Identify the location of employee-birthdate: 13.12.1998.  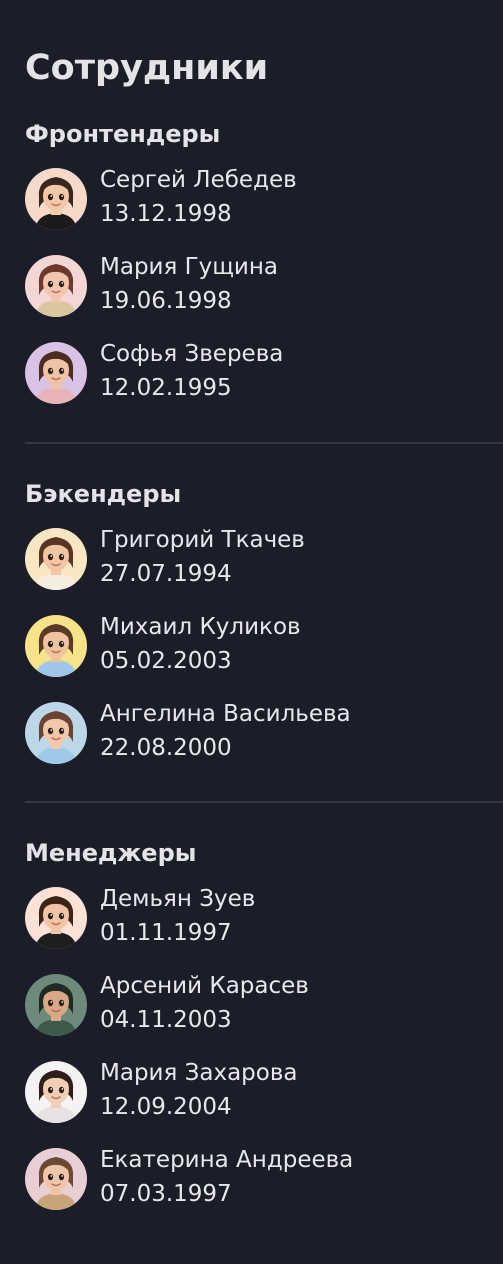
(166, 214).